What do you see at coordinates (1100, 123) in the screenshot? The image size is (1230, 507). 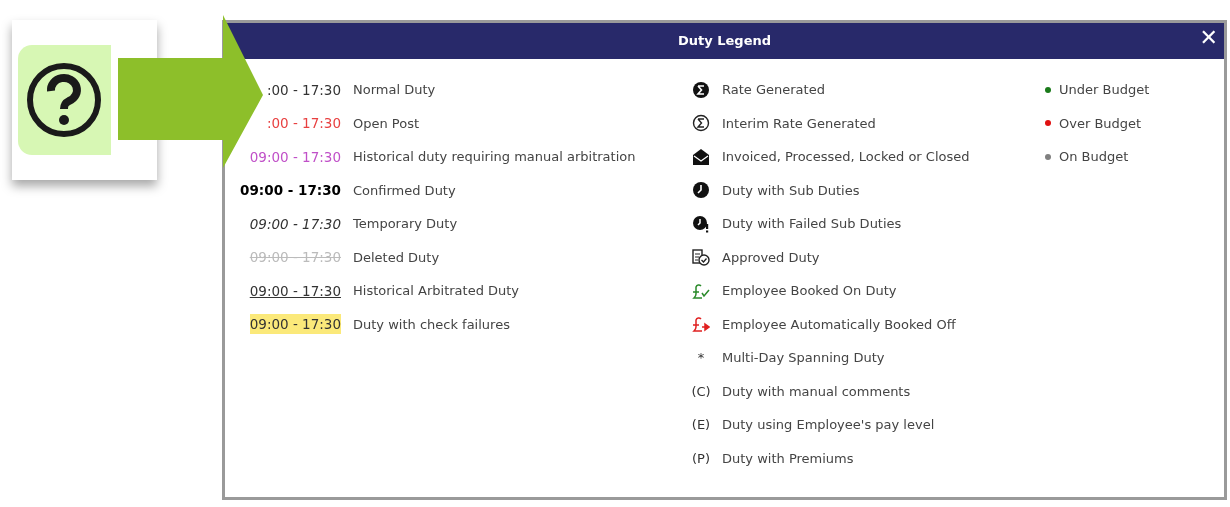 I see `legend-label: Over Budget` at bounding box center [1100, 123].